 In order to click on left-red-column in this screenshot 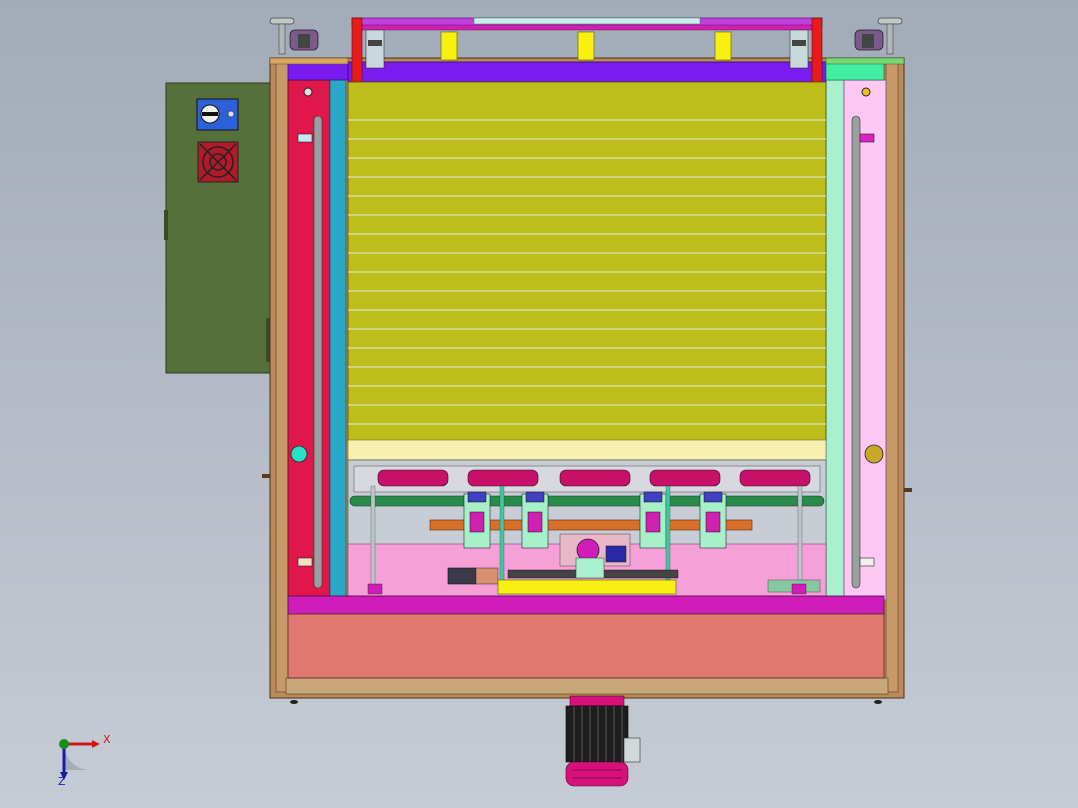, I will do `click(309, 340)`.